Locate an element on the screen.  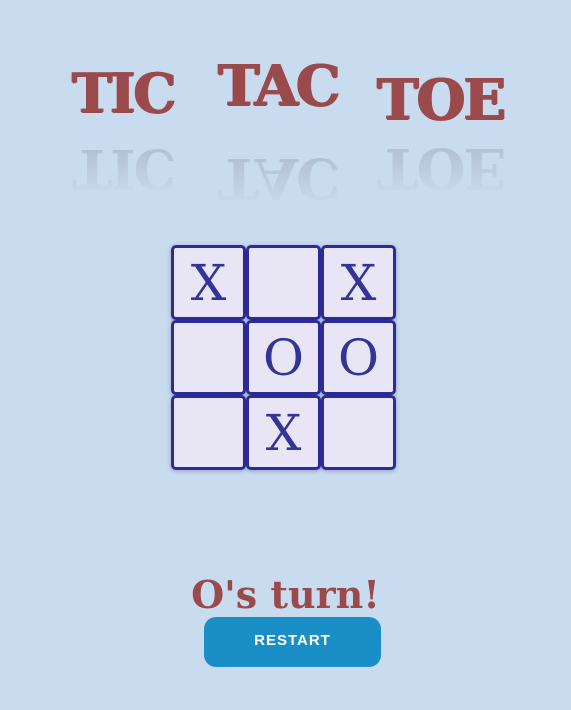
title-word-tac: TAC is located at coordinates (279, 86).